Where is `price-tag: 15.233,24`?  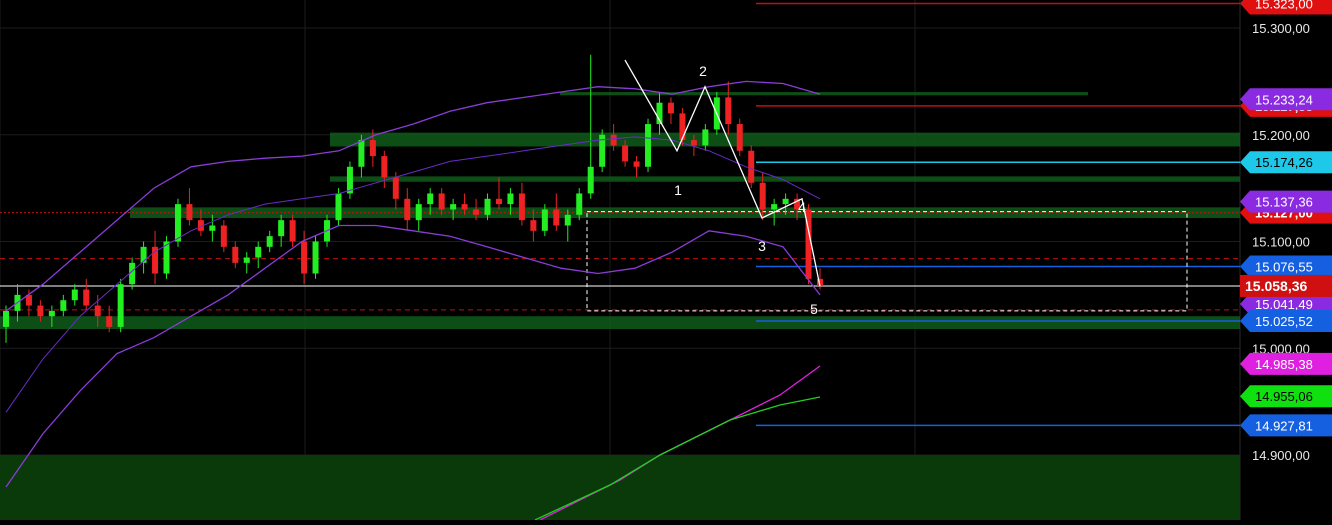 price-tag: 15.233,24 is located at coordinates (1284, 99).